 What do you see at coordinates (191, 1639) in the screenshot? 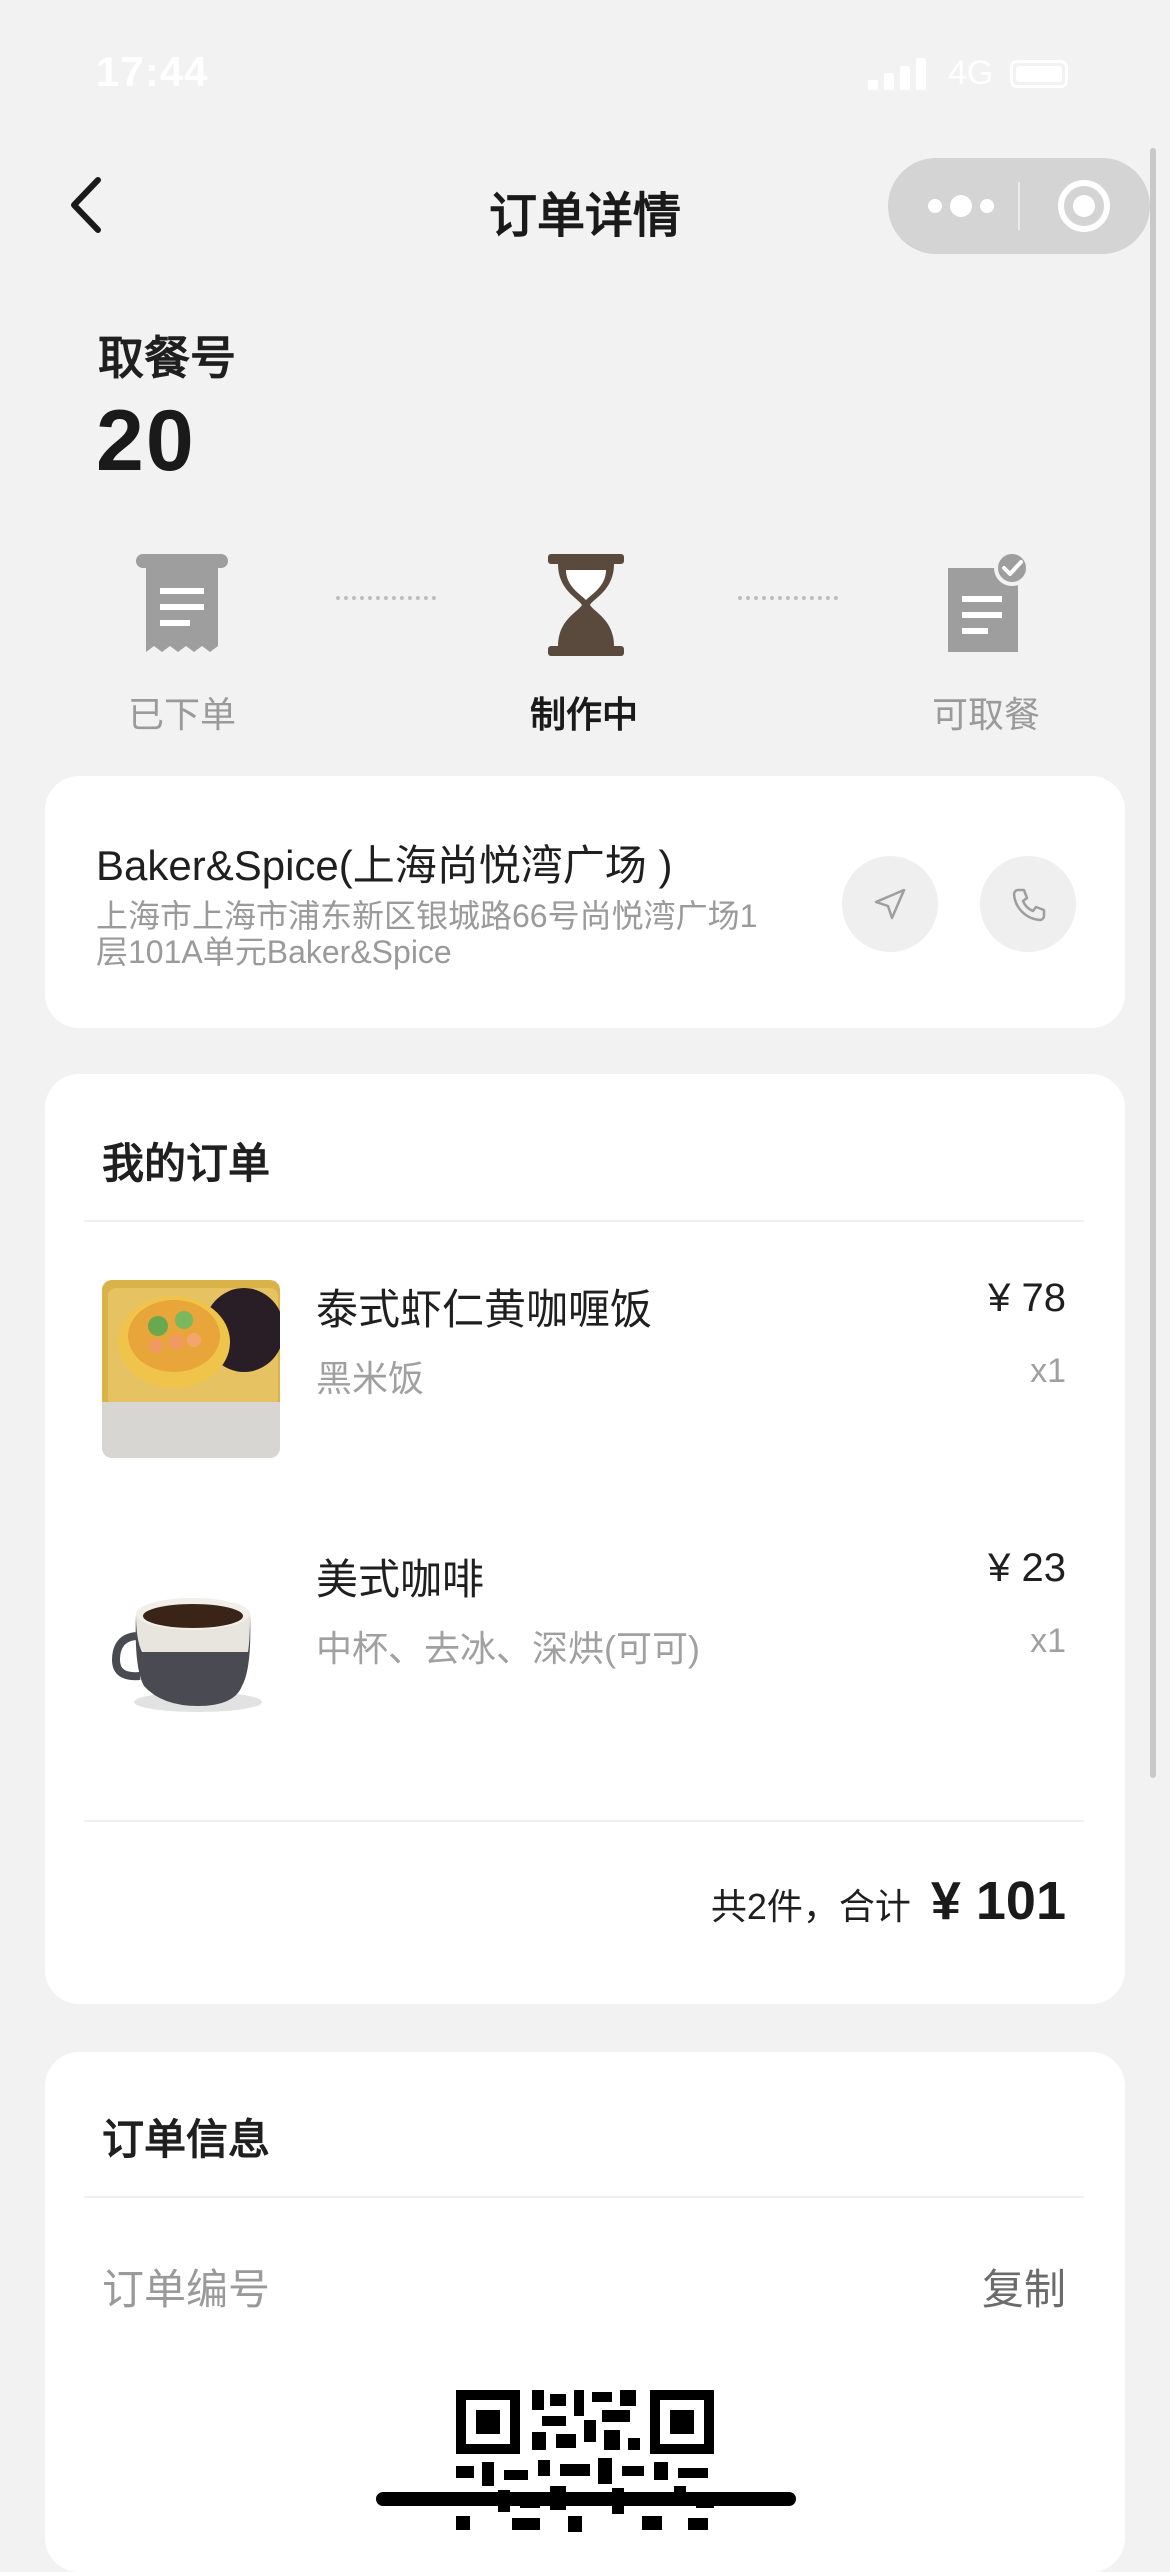
I see `coffee-image` at bounding box center [191, 1639].